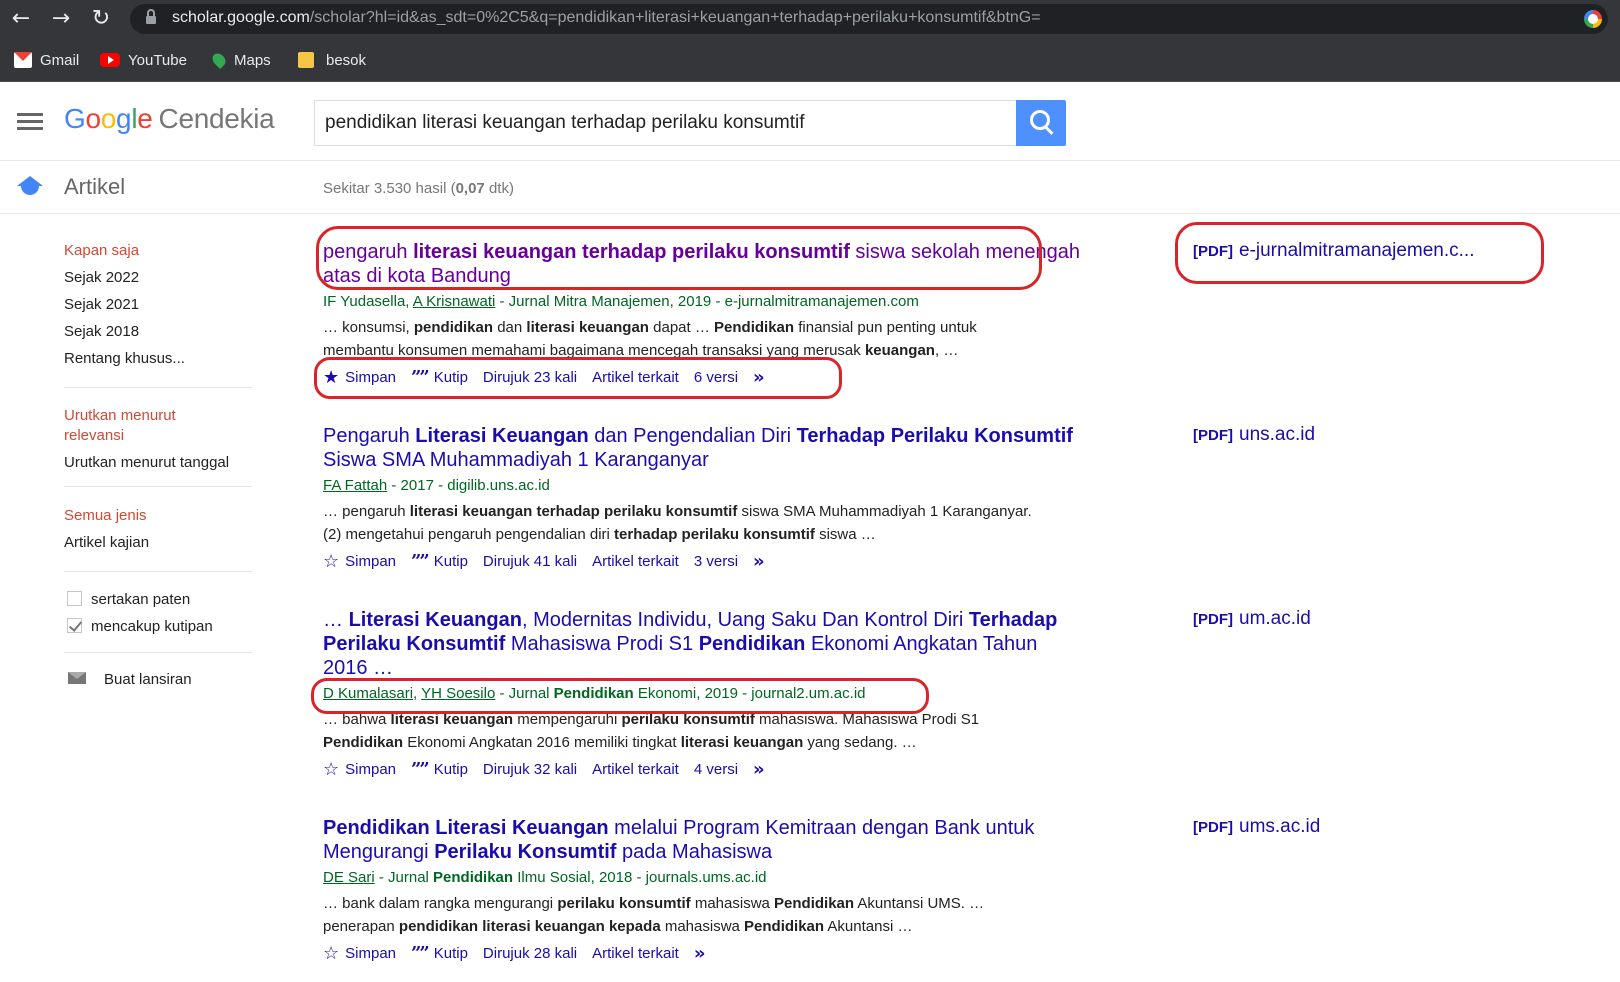  I want to click on bookmark-maps: Maps, so click(240, 60).